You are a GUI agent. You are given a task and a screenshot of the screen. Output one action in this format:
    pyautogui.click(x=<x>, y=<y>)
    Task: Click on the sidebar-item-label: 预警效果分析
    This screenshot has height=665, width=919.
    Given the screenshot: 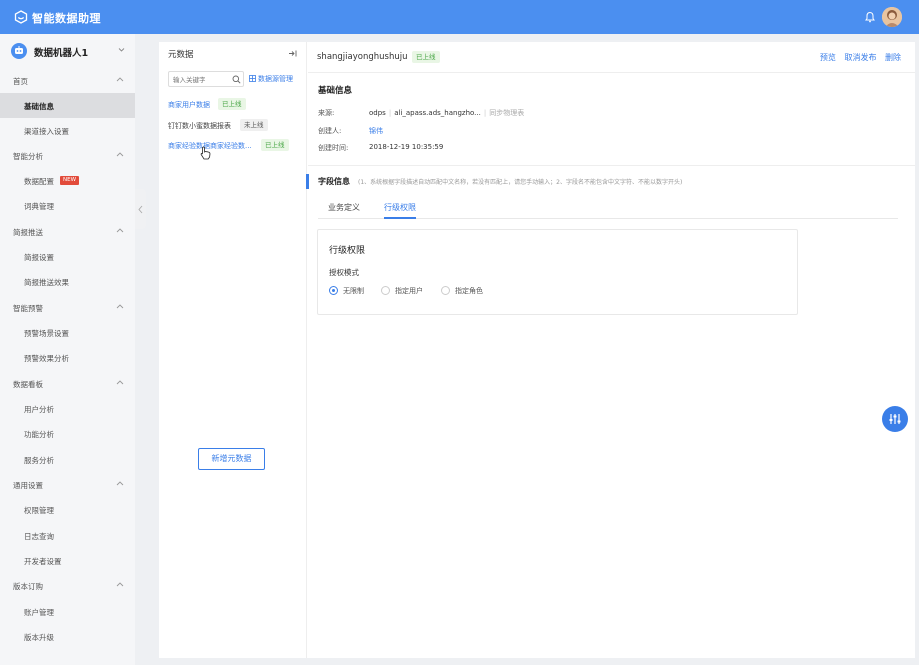 What is the action you would take?
    pyautogui.click(x=46, y=358)
    